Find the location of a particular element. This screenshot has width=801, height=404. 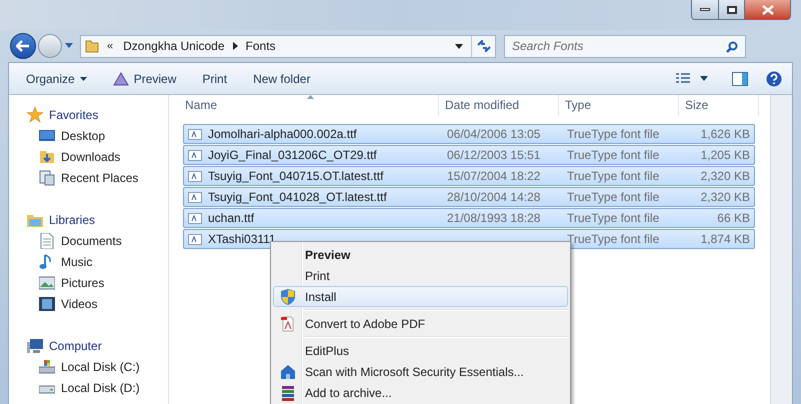

toolbar-button: Preview is located at coordinates (145, 78).